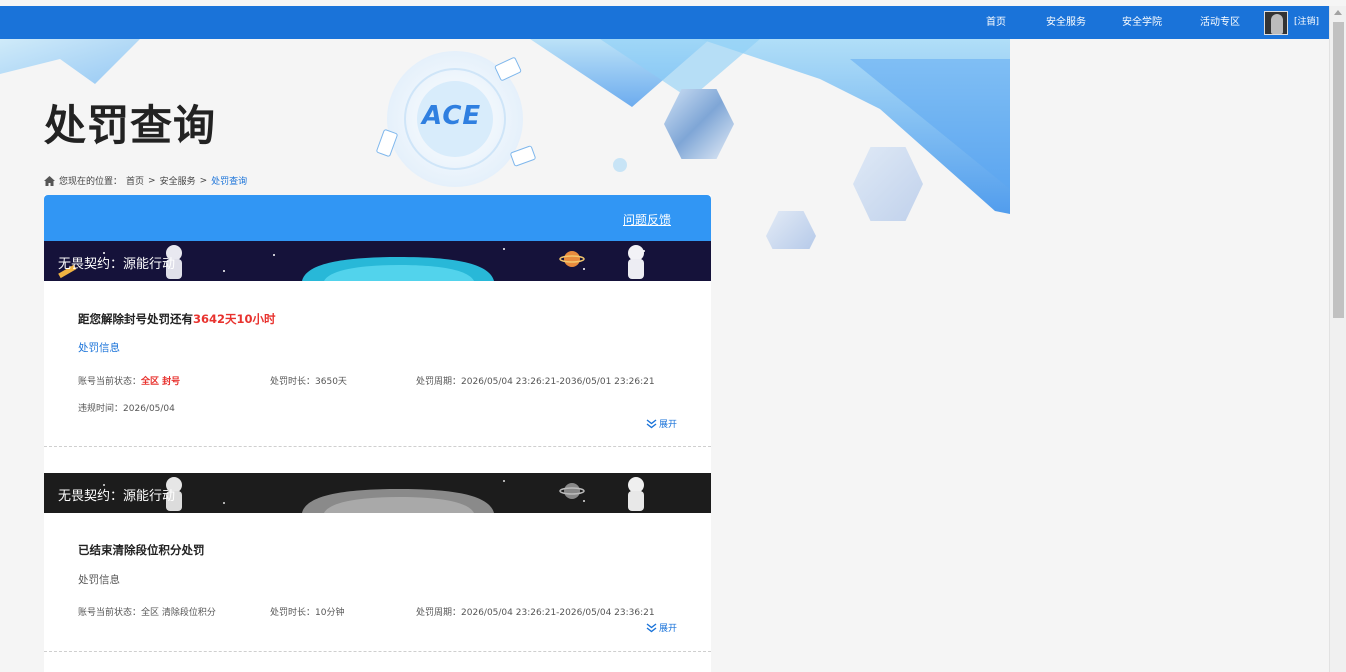 Image resolution: width=1346 pixels, height=672 pixels. Describe the element at coordinates (1306, 22) in the screenshot. I see `logout-link: [注销]` at that location.